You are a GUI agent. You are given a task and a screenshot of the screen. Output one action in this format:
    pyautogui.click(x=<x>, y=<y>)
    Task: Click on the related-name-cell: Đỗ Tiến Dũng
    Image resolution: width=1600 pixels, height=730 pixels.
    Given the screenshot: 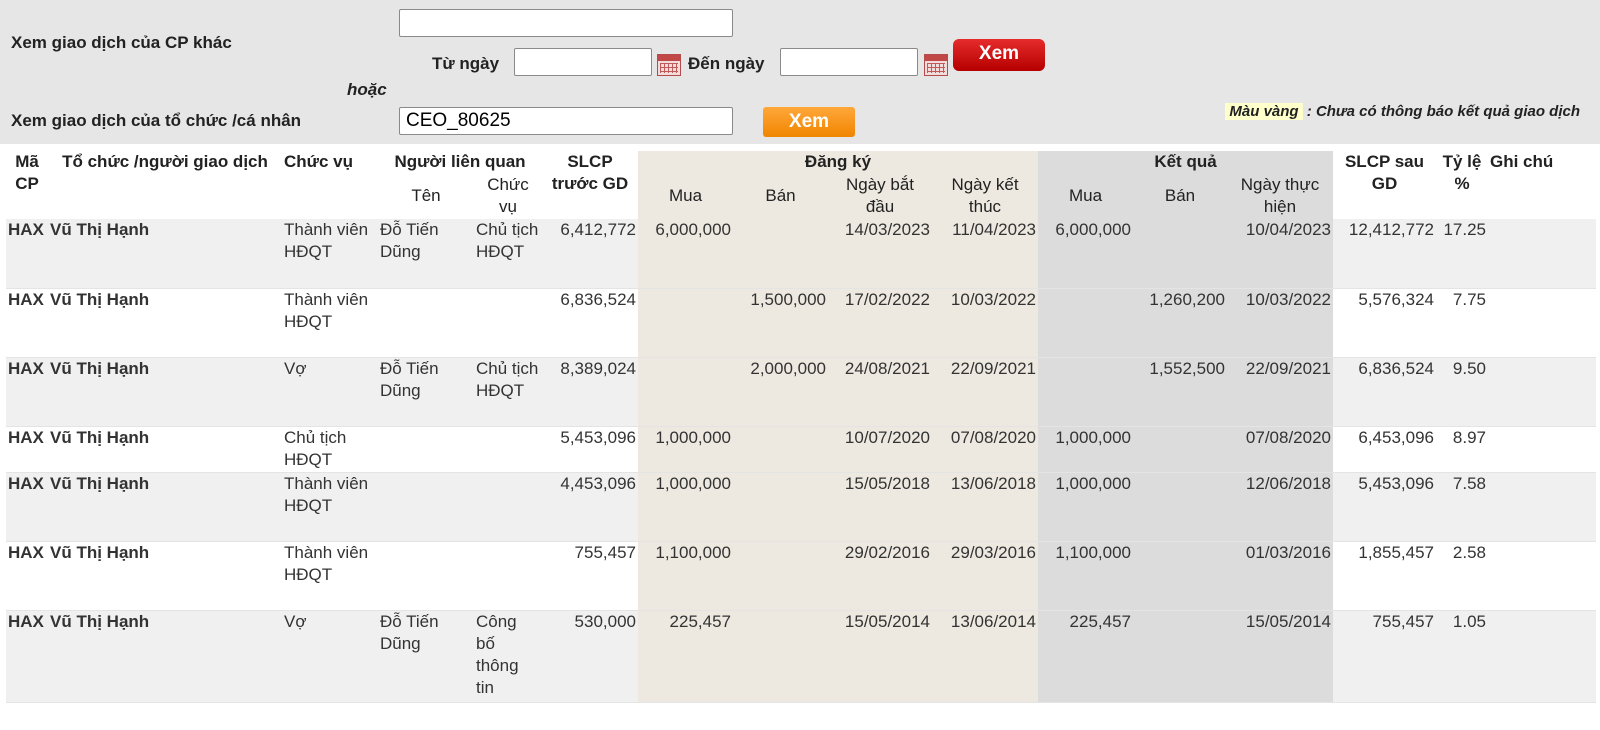 What is the action you would take?
    pyautogui.click(x=426, y=656)
    